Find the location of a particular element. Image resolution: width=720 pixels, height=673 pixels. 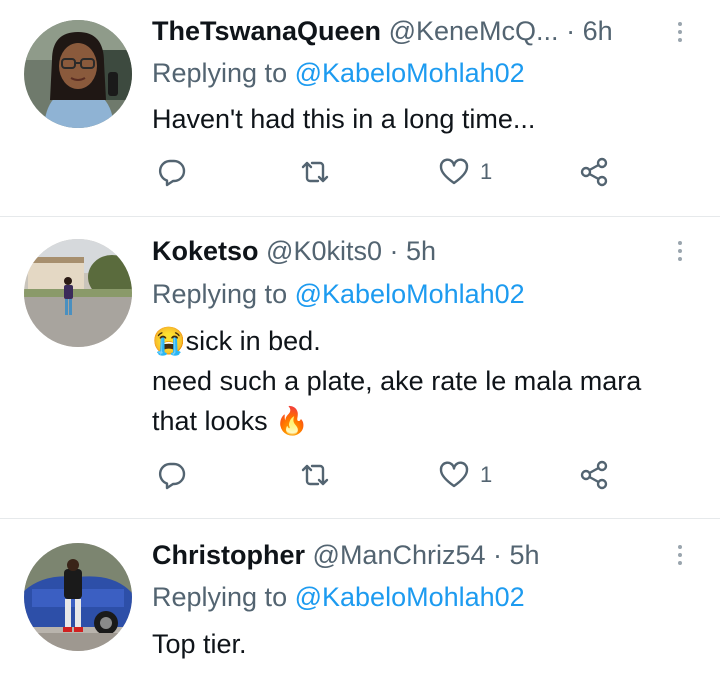

display-name: Koketso is located at coordinates (205, 251).